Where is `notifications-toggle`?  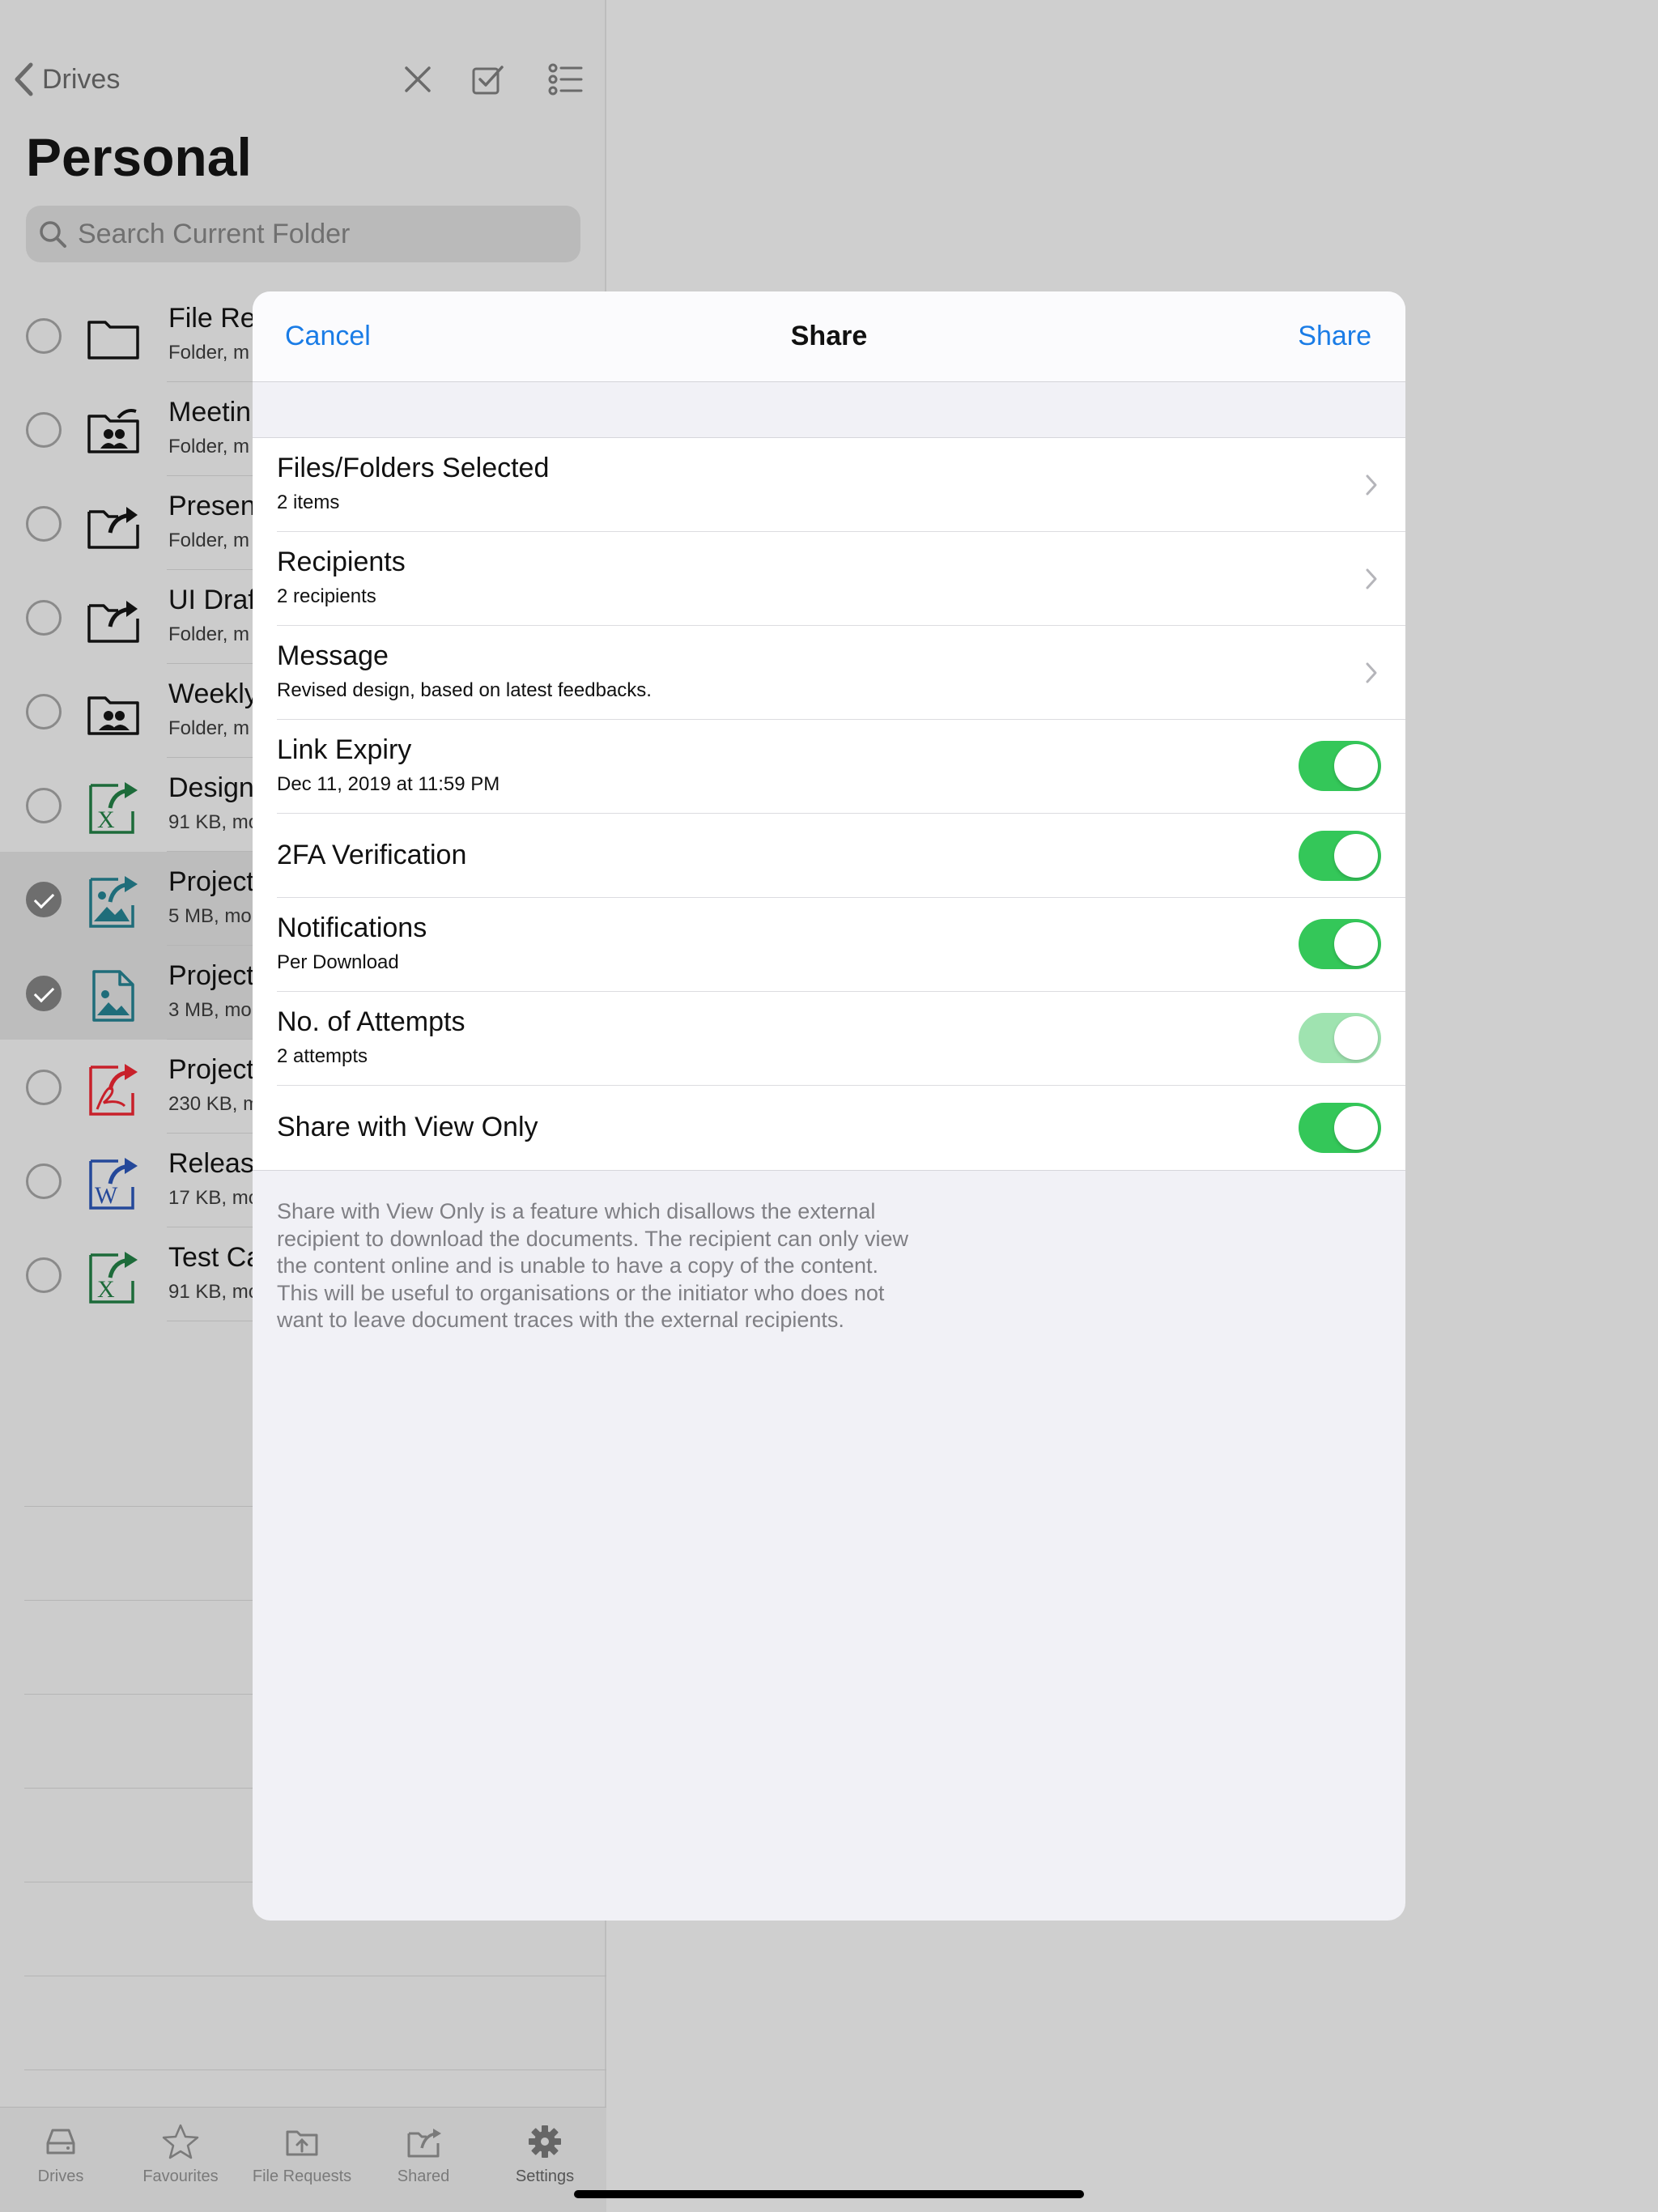 notifications-toggle is located at coordinates (1340, 944).